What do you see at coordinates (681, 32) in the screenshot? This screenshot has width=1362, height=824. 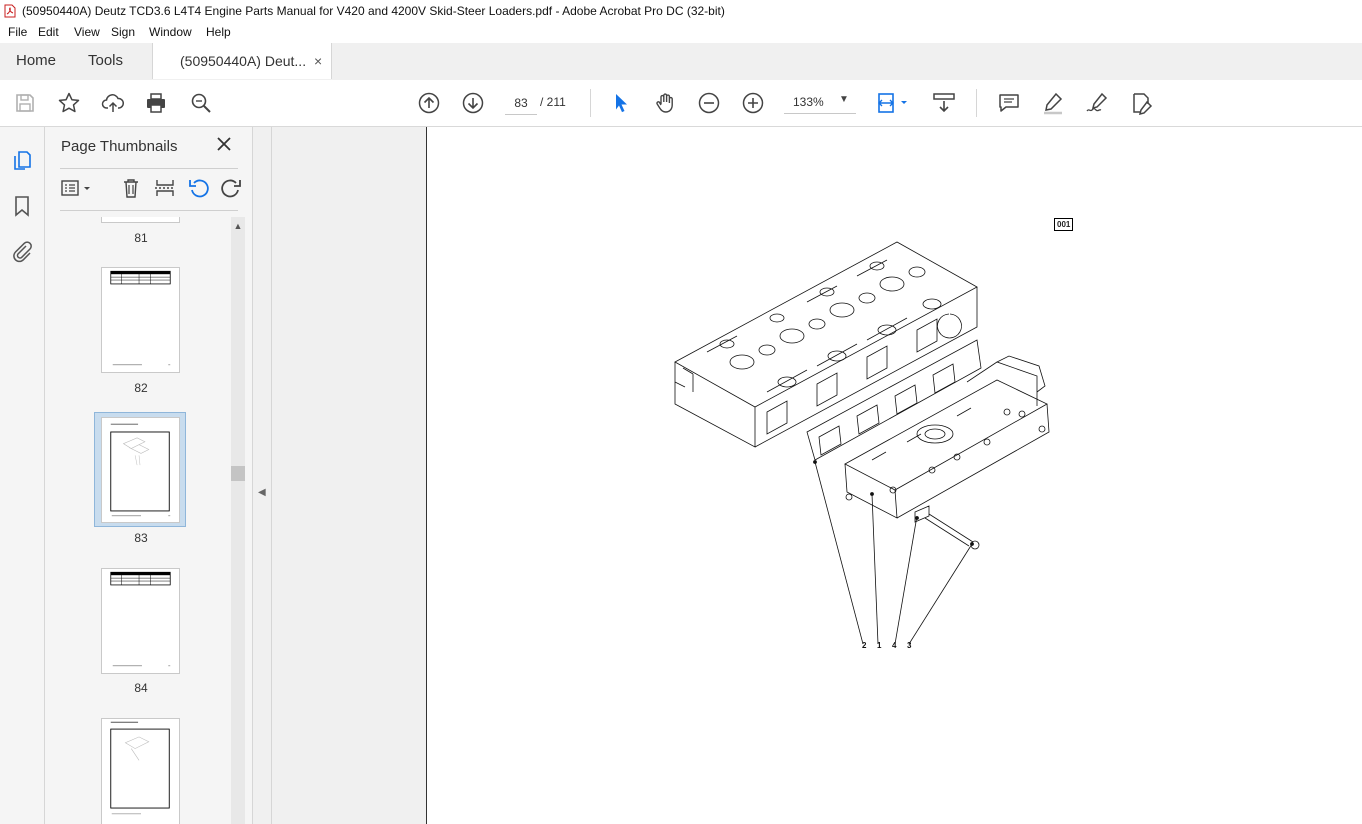 I see `menu-bar: File Edit View Sign Window Help` at bounding box center [681, 32].